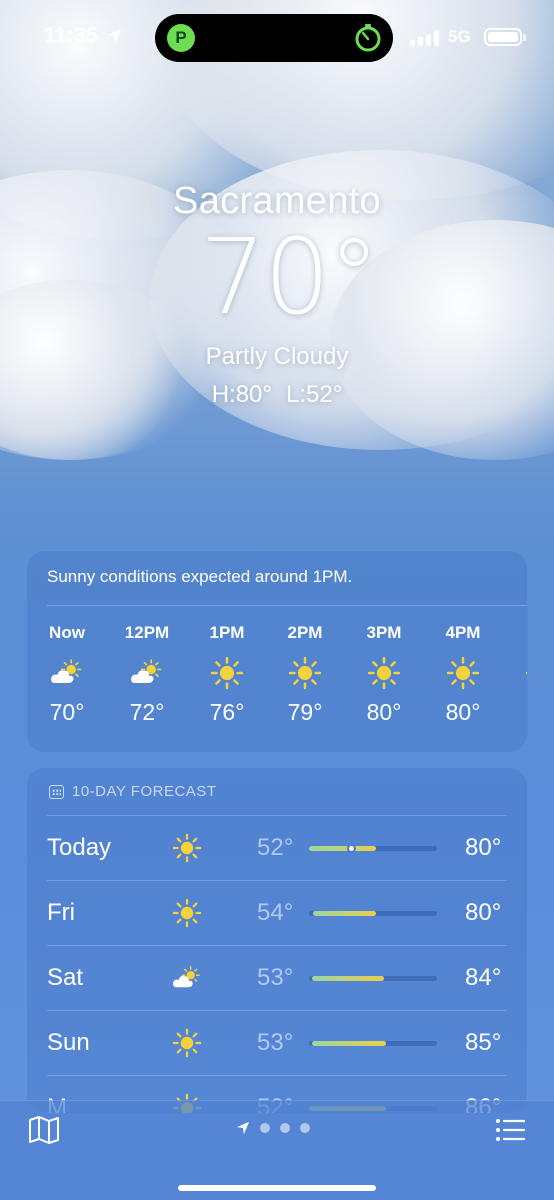 The height and width of the screenshot is (1200, 554). Describe the element at coordinates (510, 1130) in the screenshot. I see `list-icon` at that location.